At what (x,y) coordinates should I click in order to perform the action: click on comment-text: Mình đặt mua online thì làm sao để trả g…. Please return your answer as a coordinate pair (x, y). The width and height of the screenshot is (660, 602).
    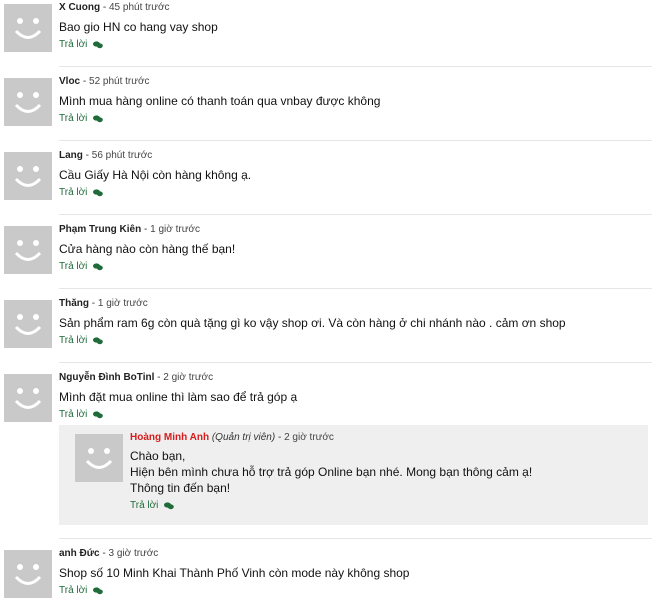
    Looking at the image, I should click on (178, 397).